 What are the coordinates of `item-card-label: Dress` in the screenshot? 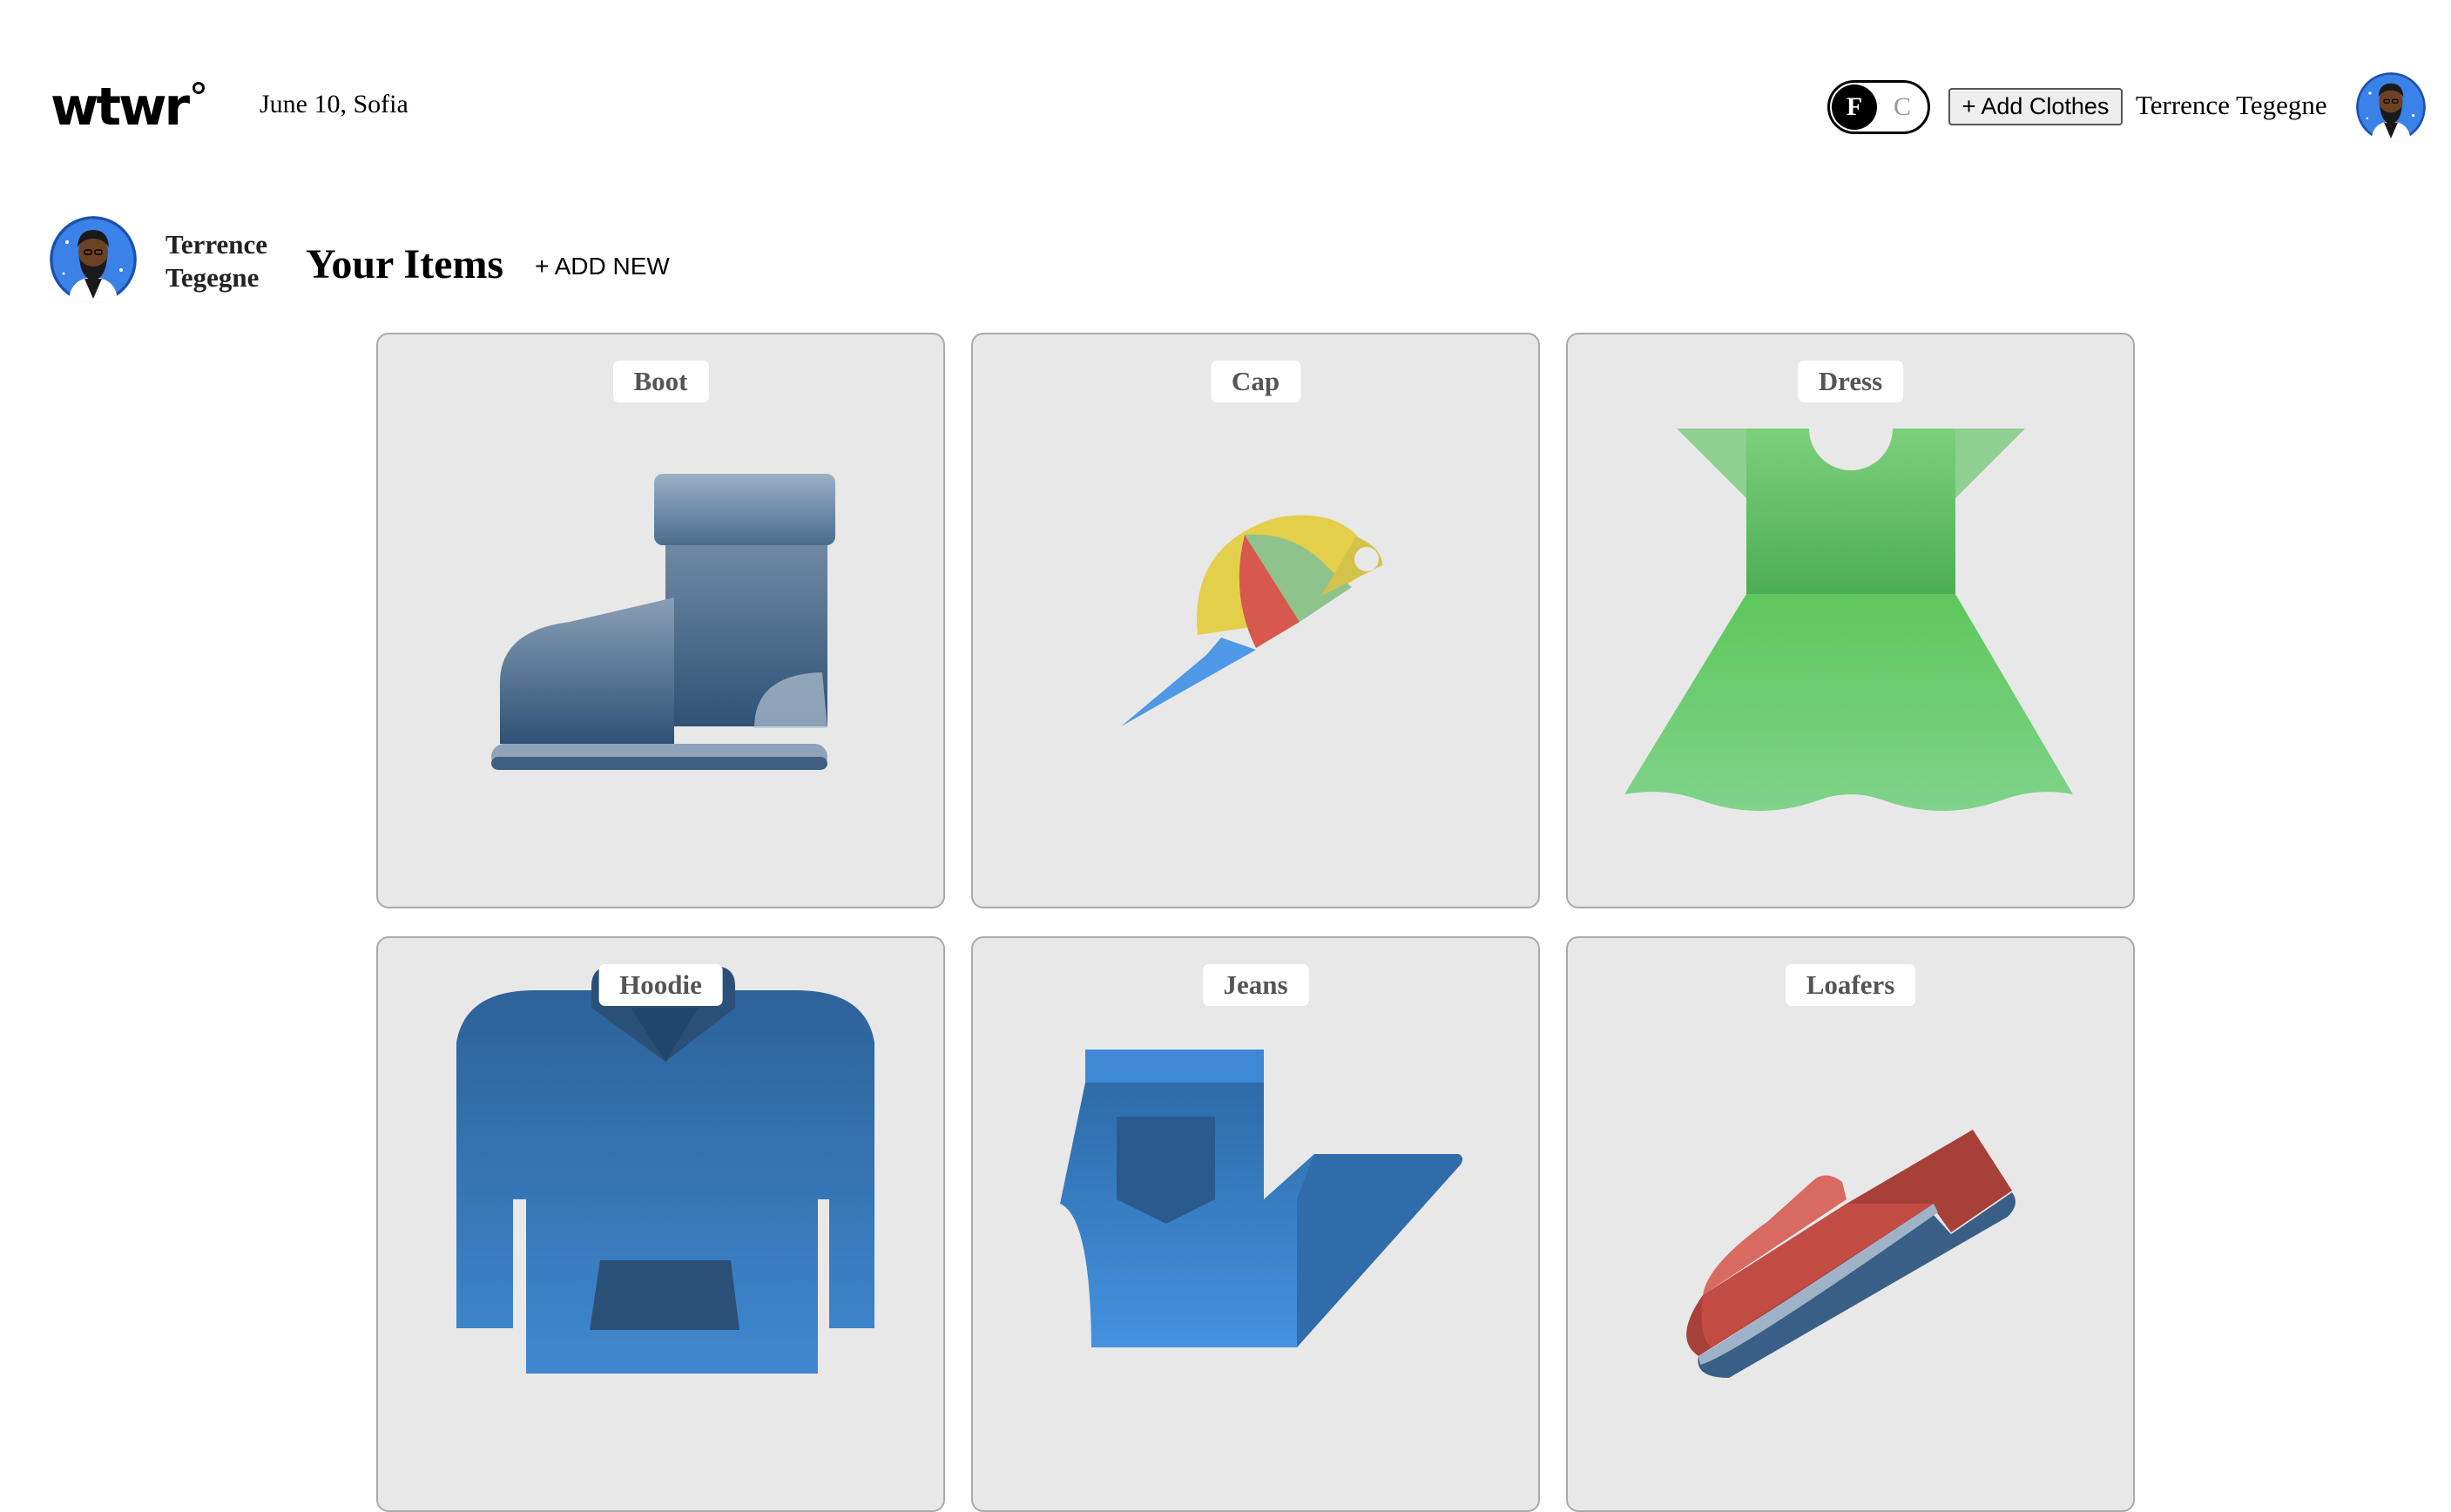 It's located at (1850, 381).